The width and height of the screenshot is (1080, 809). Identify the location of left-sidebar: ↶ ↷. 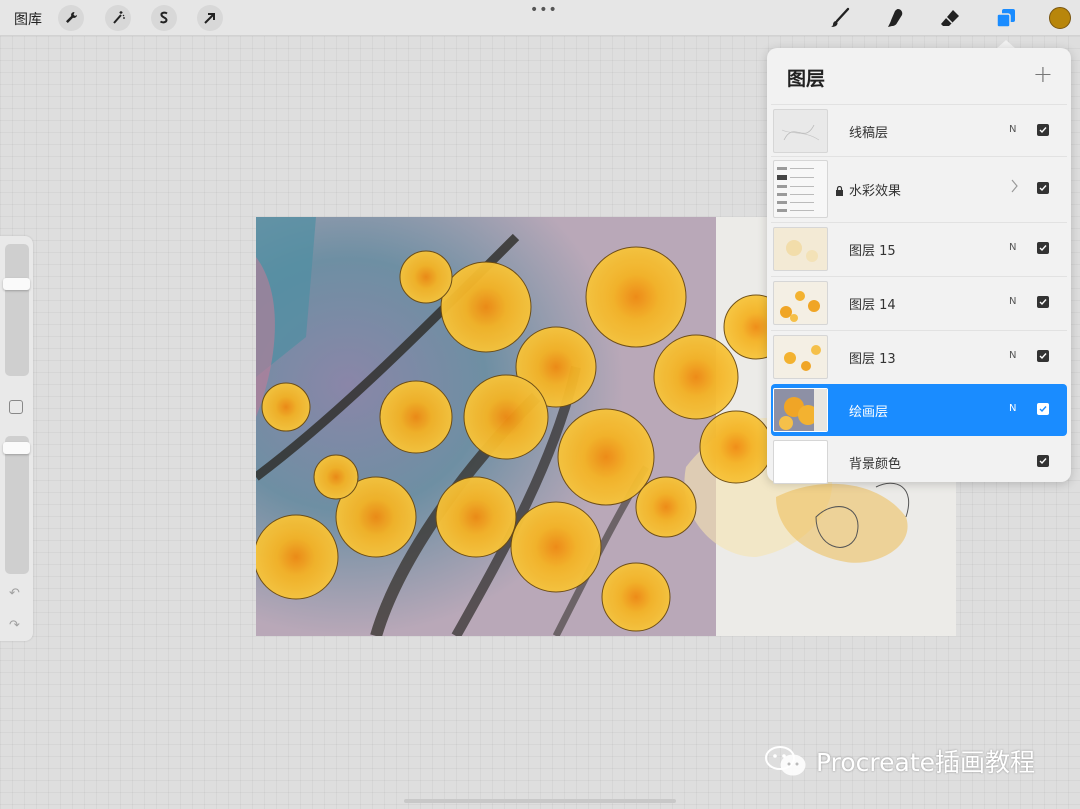
(16, 438).